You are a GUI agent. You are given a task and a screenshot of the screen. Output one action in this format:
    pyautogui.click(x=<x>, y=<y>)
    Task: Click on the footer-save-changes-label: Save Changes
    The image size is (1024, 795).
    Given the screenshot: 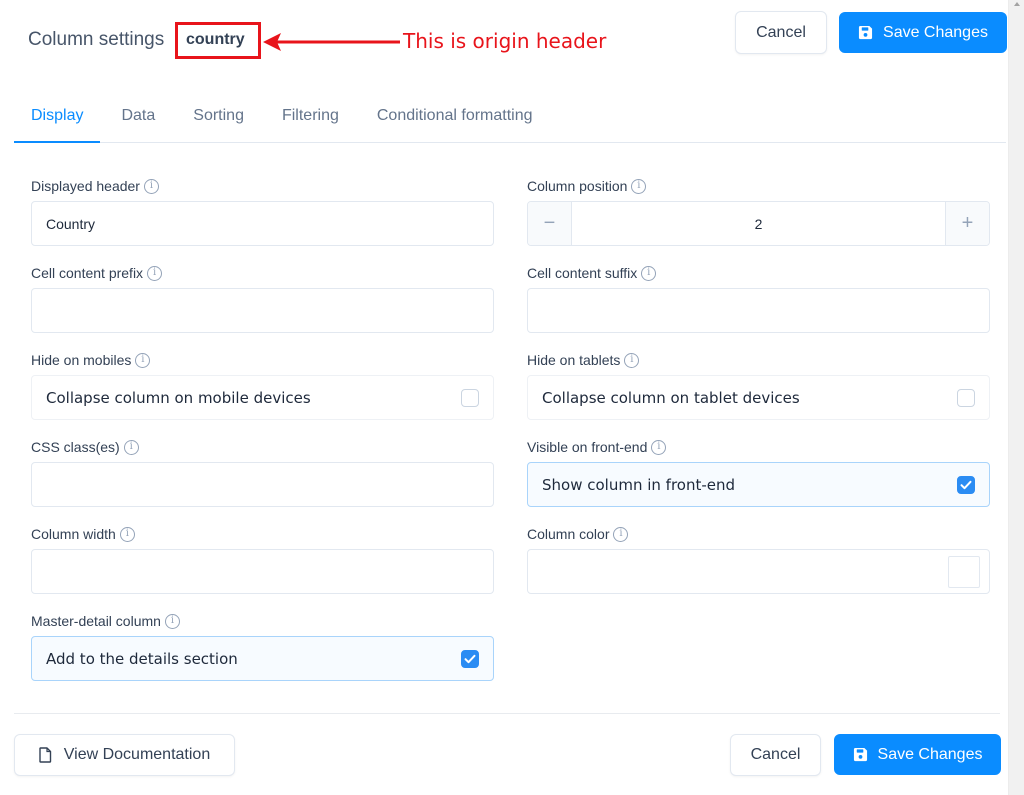 What is the action you would take?
    pyautogui.click(x=930, y=754)
    